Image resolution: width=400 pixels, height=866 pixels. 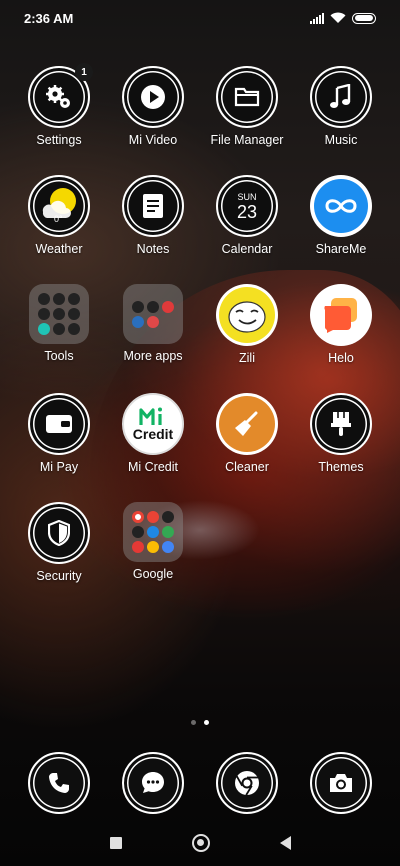 I want to click on home-button, so click(x=200, y=843).